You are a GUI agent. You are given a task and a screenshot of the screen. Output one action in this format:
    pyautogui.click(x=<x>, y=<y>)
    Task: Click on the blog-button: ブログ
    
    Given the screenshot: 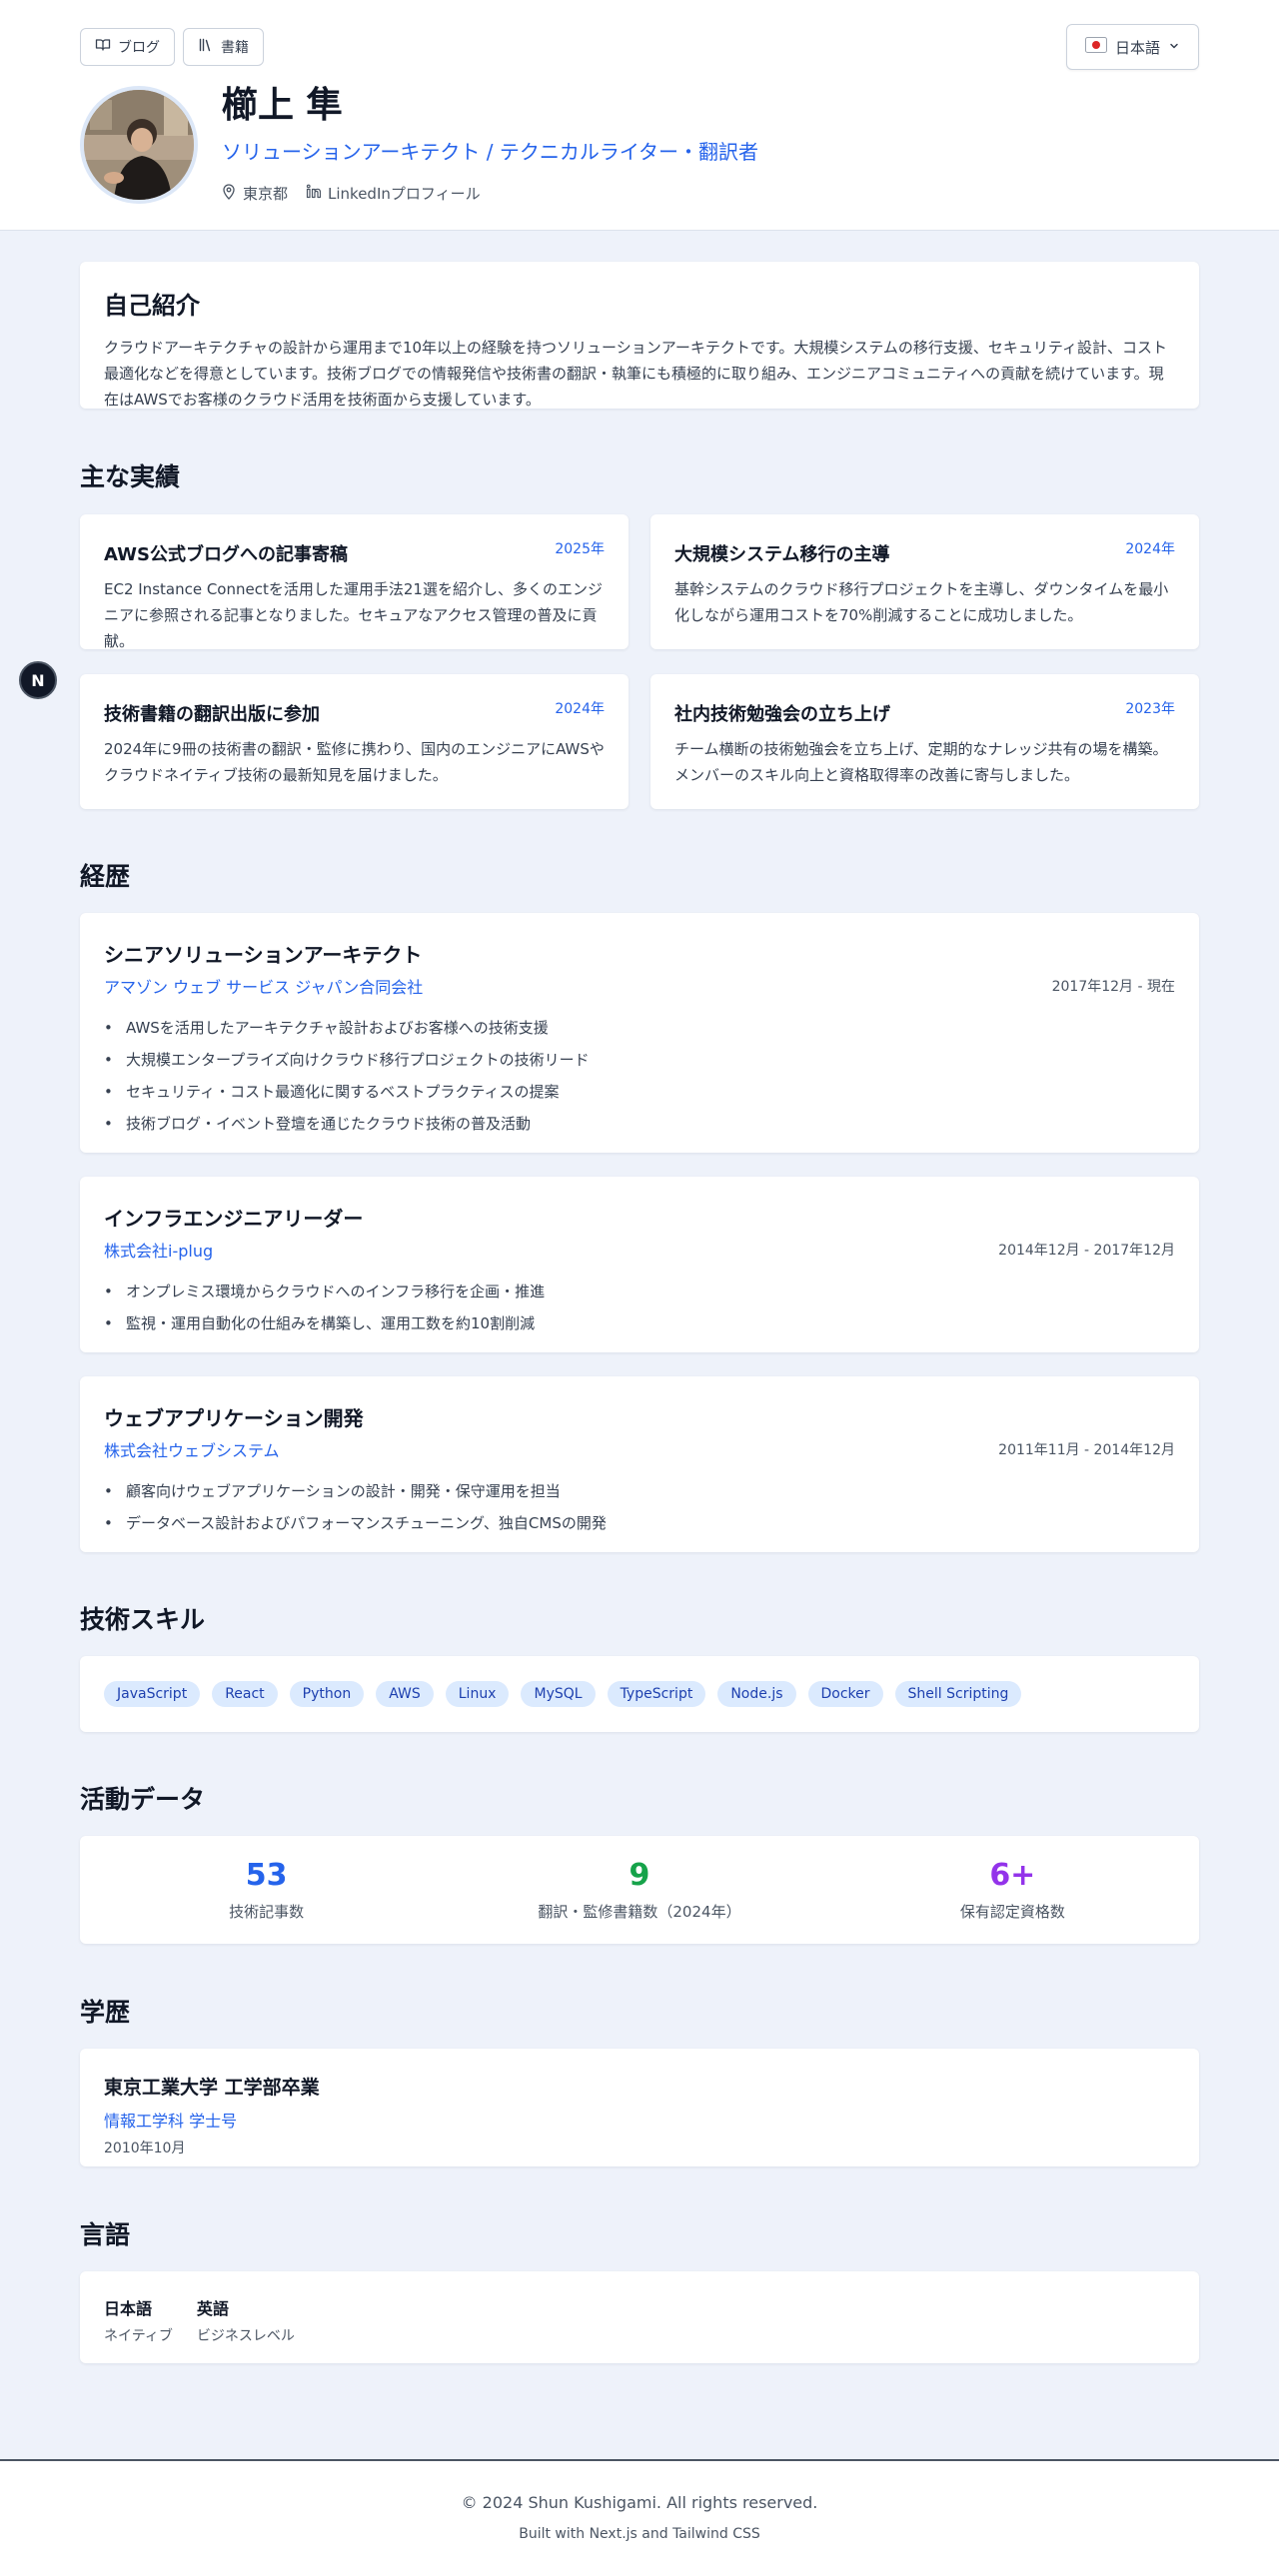 What is the action you would take?
    pyautogui.click(x=127, y=47)
    